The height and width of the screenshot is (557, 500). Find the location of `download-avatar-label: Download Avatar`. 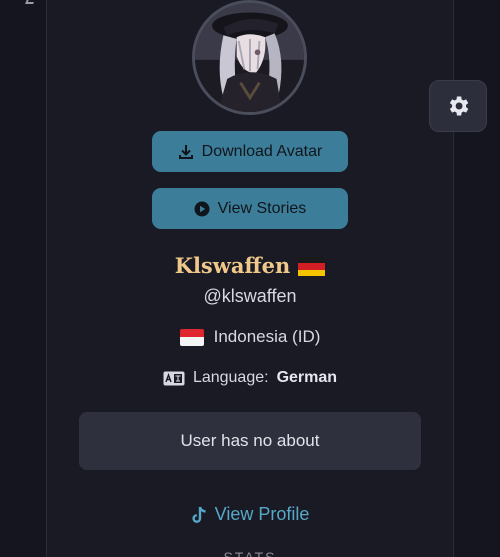

download-avatar-label: Download Avatar is located at coordinates (262, 151).